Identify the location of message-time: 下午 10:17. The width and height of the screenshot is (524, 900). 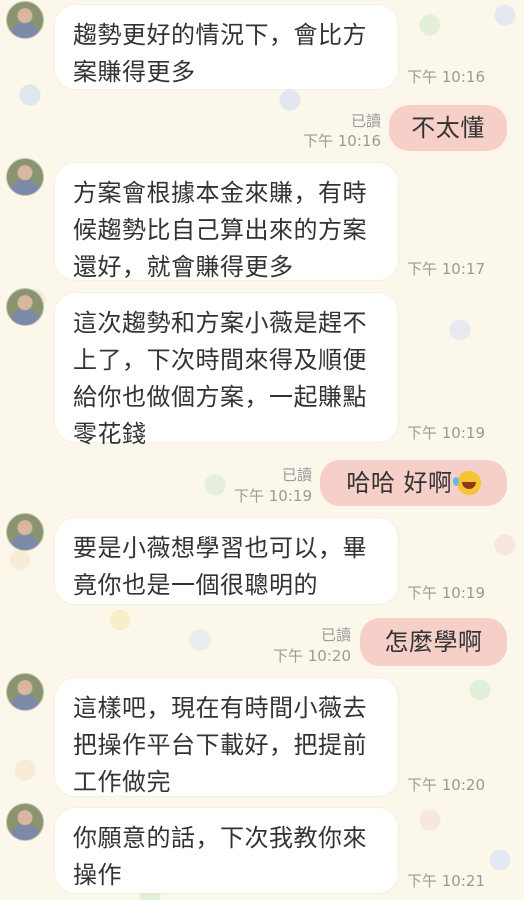
(446, 269).